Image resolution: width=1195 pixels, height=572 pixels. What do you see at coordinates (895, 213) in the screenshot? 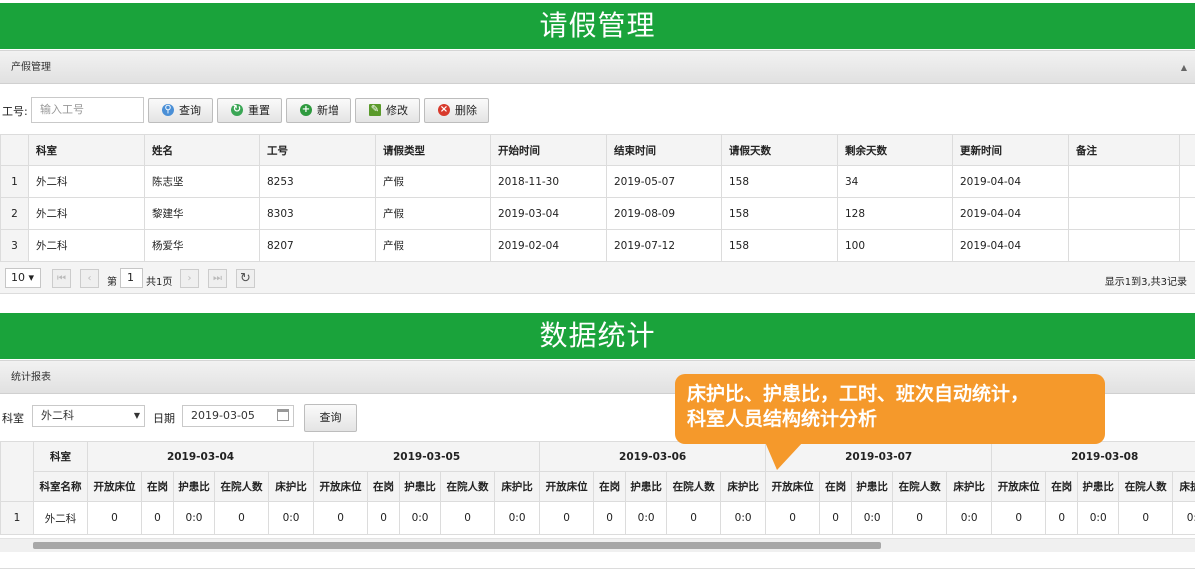
I see `cell: 128` at bounding box center [895, 213].